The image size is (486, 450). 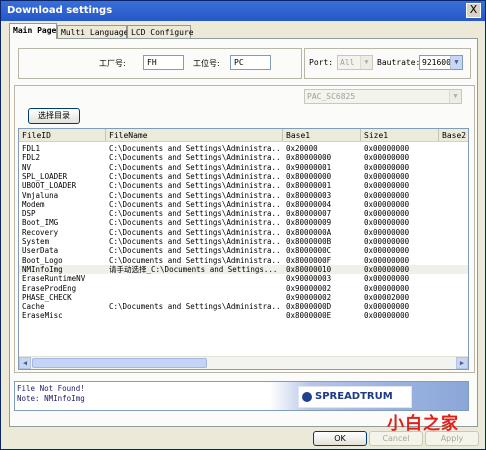 I want to click on fileid-cell: FDL1, so click(x=31, y=148).